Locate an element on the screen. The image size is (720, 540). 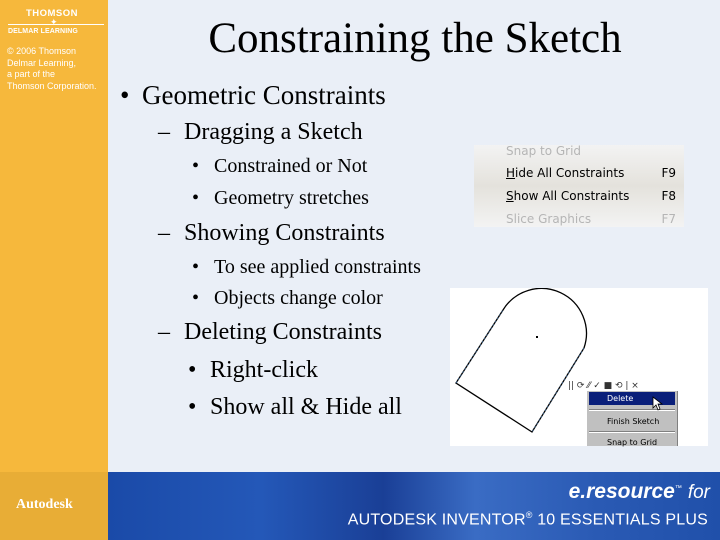
product-title: AUTODESK INVENTOR® 10 ESSENTIALS PLUS is located at coordinates (528, 519).